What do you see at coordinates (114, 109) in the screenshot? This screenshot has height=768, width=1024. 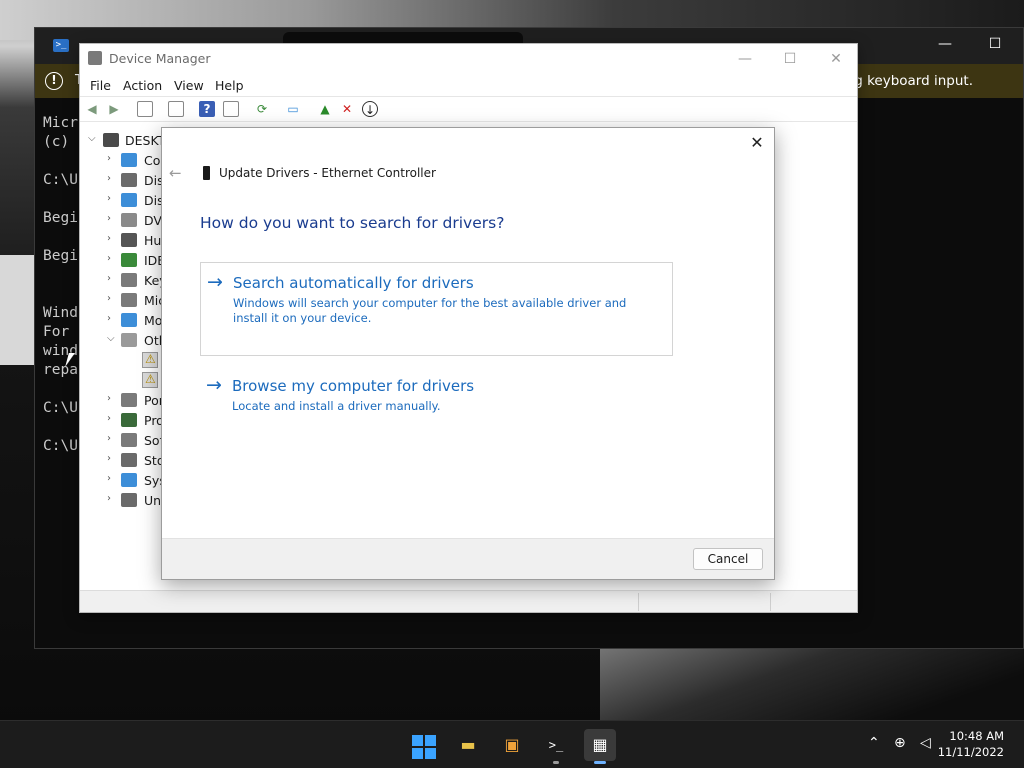 I see `forward-arrow-icon: ▶` at bounding box center [114, 109].